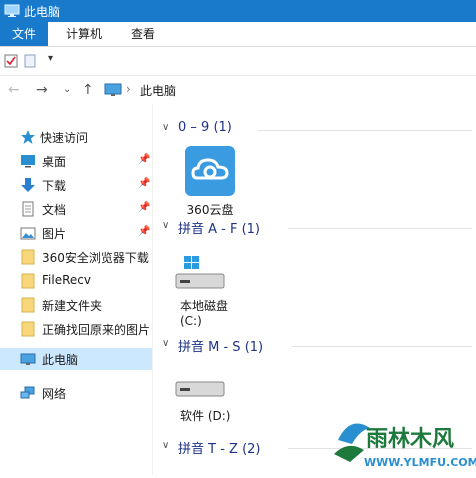 Image resolution: width=476 pixels, height=478 pixels. What do you see at coordinates (72, 306) in the screenshot?
I see `sidebar-item-label: 新建文件夹` at bounding box center [72, 306].